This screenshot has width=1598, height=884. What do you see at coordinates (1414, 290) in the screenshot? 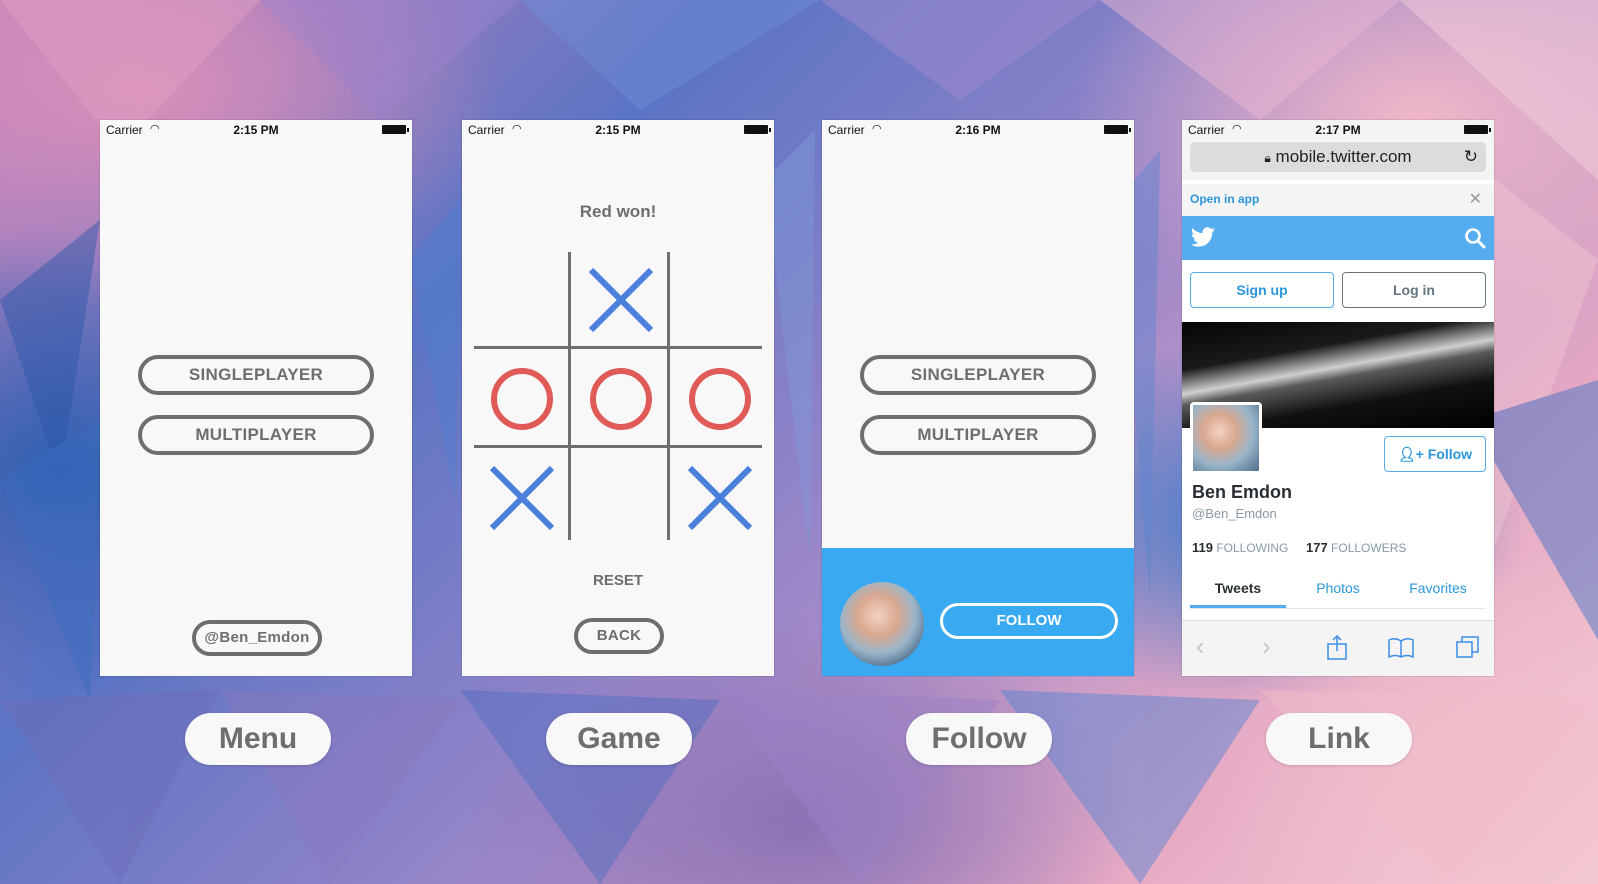
I see `log-in-button: Log in` at bounding box center [1414, 290].